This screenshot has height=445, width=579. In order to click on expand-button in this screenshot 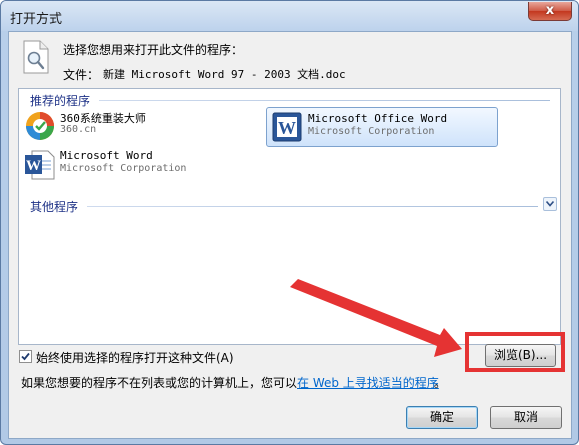, I will do `click(550, 204)`.